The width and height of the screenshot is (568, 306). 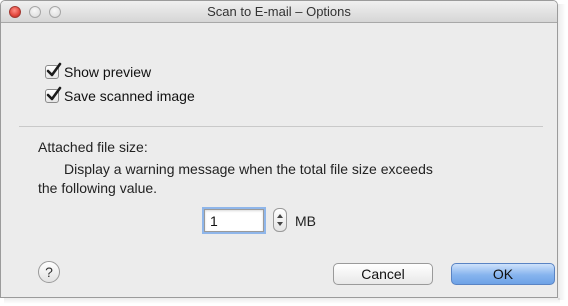 What do you see at coordinates (93, 147) in the screenshot?
I see `file-size-title: Attached file size:` at bounding box center [93, 147].